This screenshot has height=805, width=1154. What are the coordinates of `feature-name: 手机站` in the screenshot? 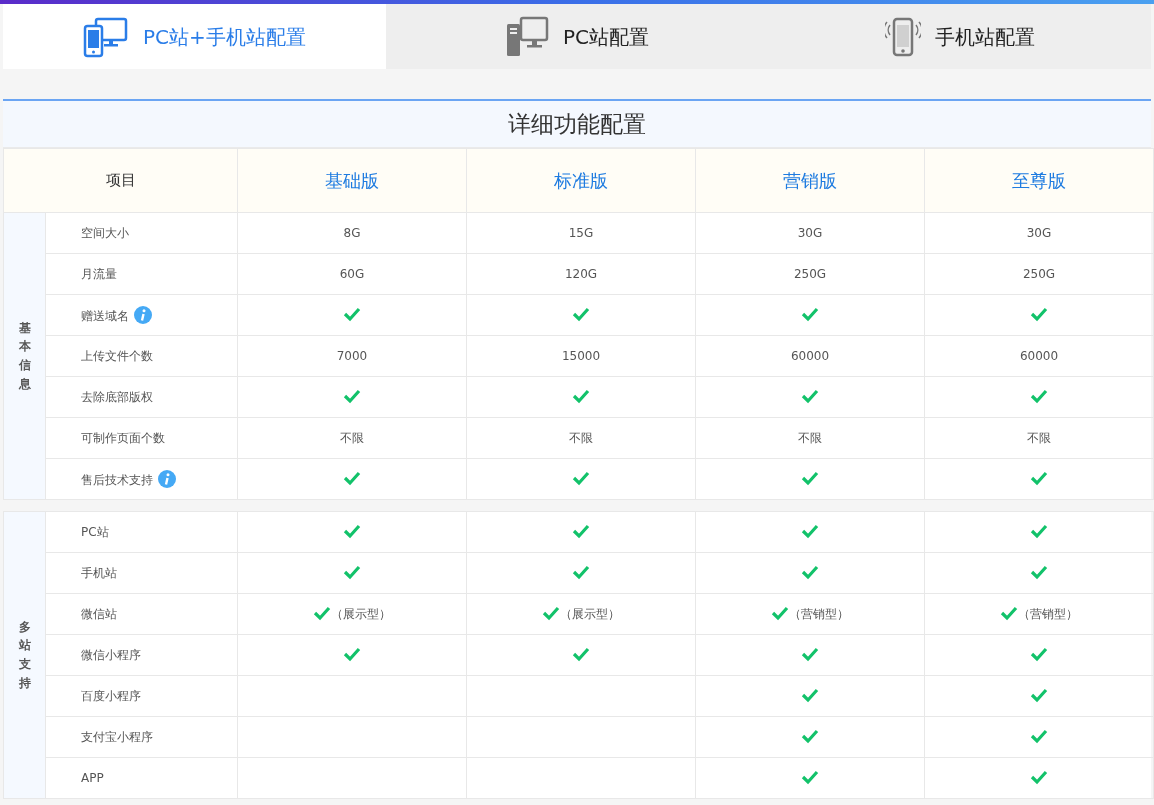 It's located at (99, 573).